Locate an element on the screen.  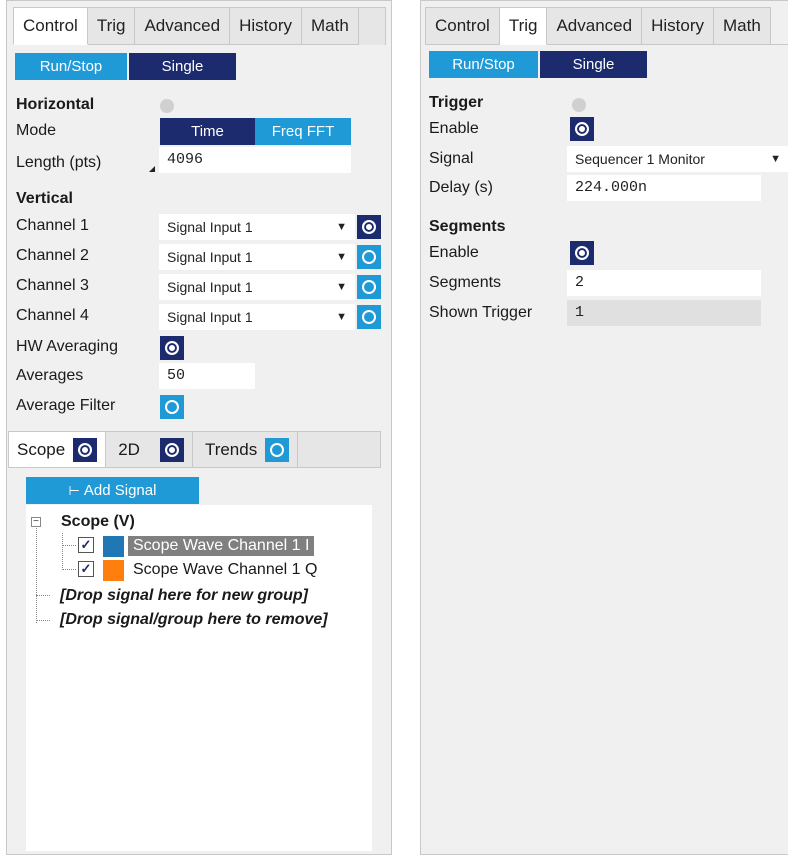
tree-add-icon: ⊢ is located at coordinates (74, 490).